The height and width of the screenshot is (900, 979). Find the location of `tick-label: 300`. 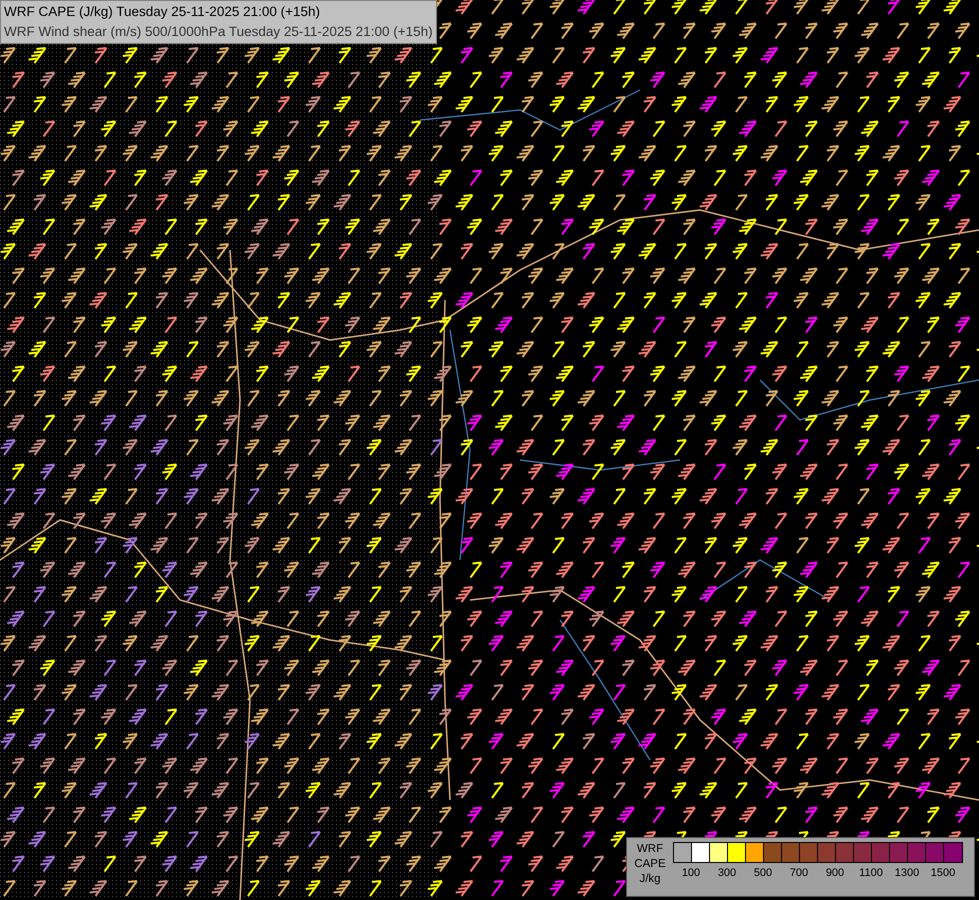

tick-label: 300 is located at coordinates (727, 873).